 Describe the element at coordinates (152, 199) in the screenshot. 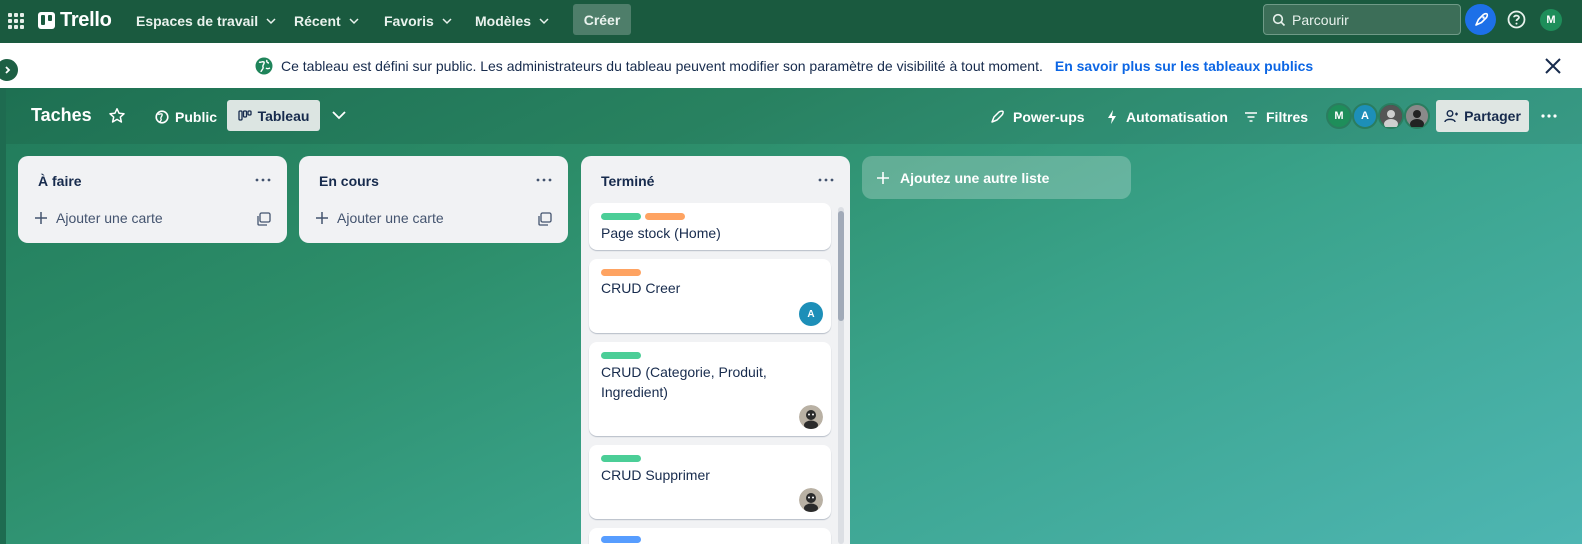

I see `list-column: À faire Ajouter une carte` at that location.